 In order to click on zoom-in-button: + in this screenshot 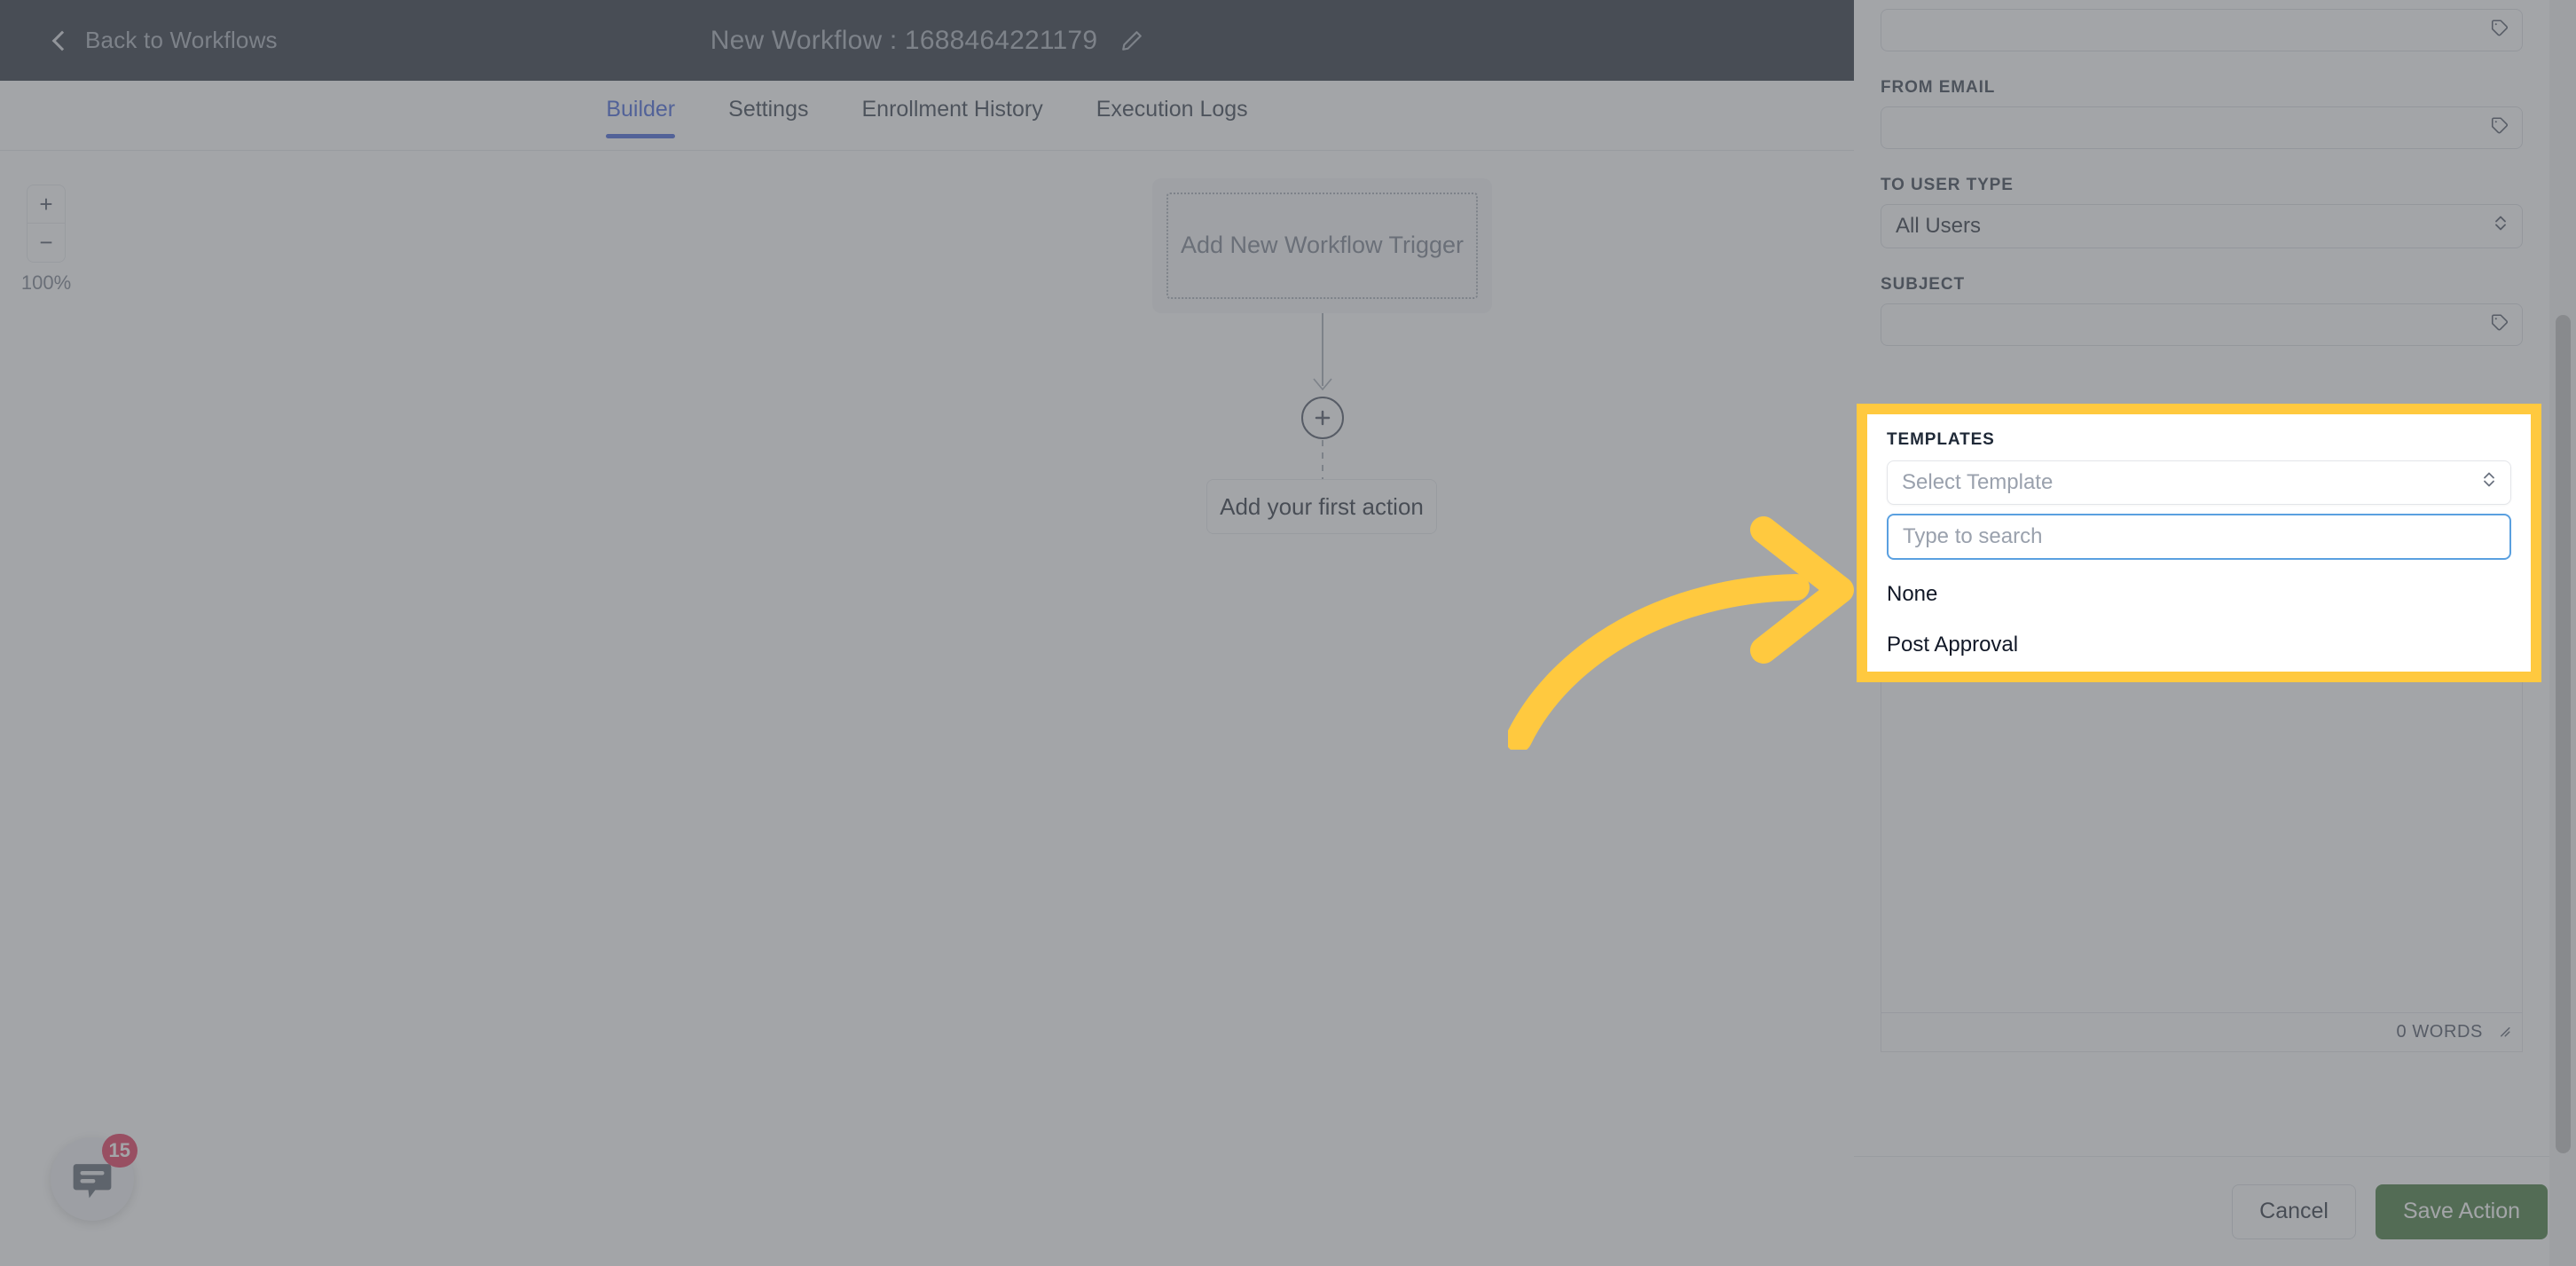, I will do `click(46, 204)`.